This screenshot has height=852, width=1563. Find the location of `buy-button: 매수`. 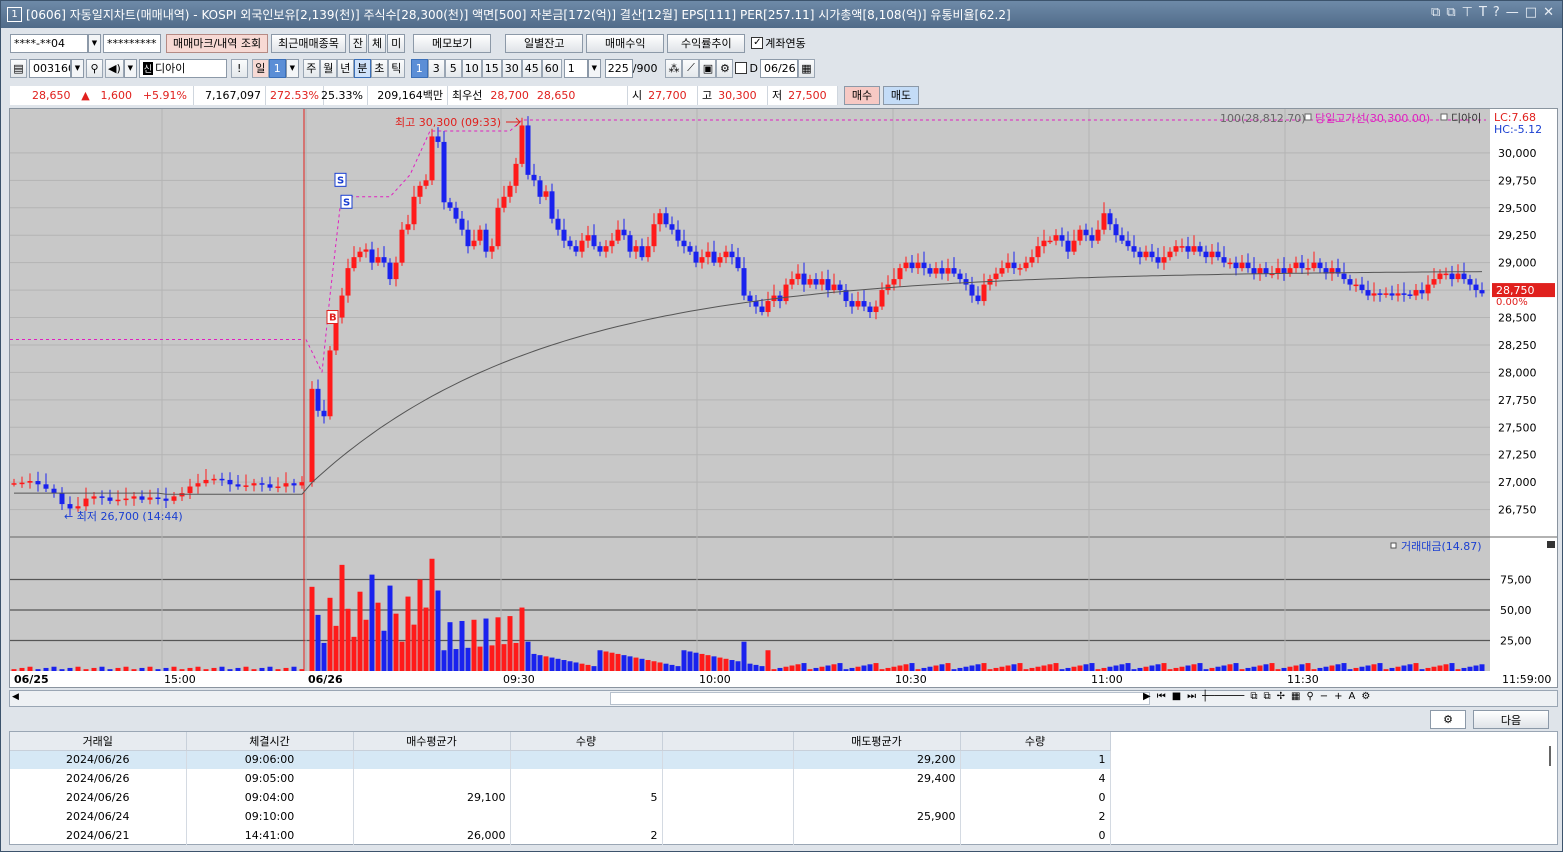

buy-button: 매수 is located at coordinates (862, 95).